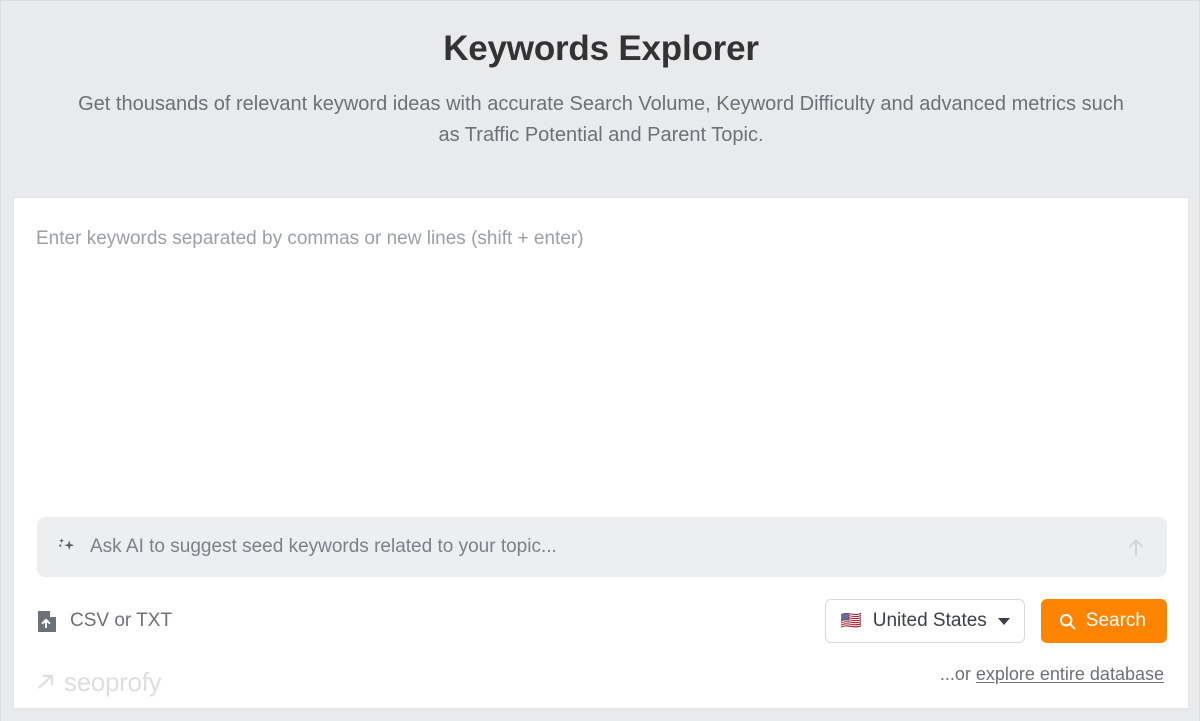 The width and height of the screenshot is (1200, 721). Describe the element at coordinates (46, 682) in the screenshot. I see `arrow-up-right-icon` at that location.